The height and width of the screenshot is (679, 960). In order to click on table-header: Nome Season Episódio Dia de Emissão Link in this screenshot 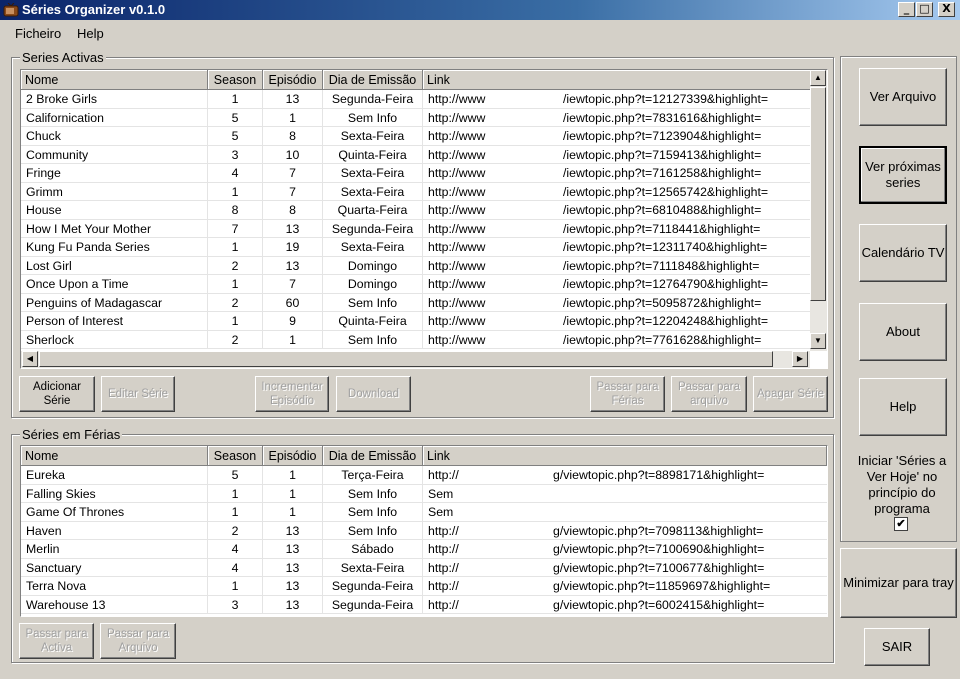, I will do `click(416, 80)`.